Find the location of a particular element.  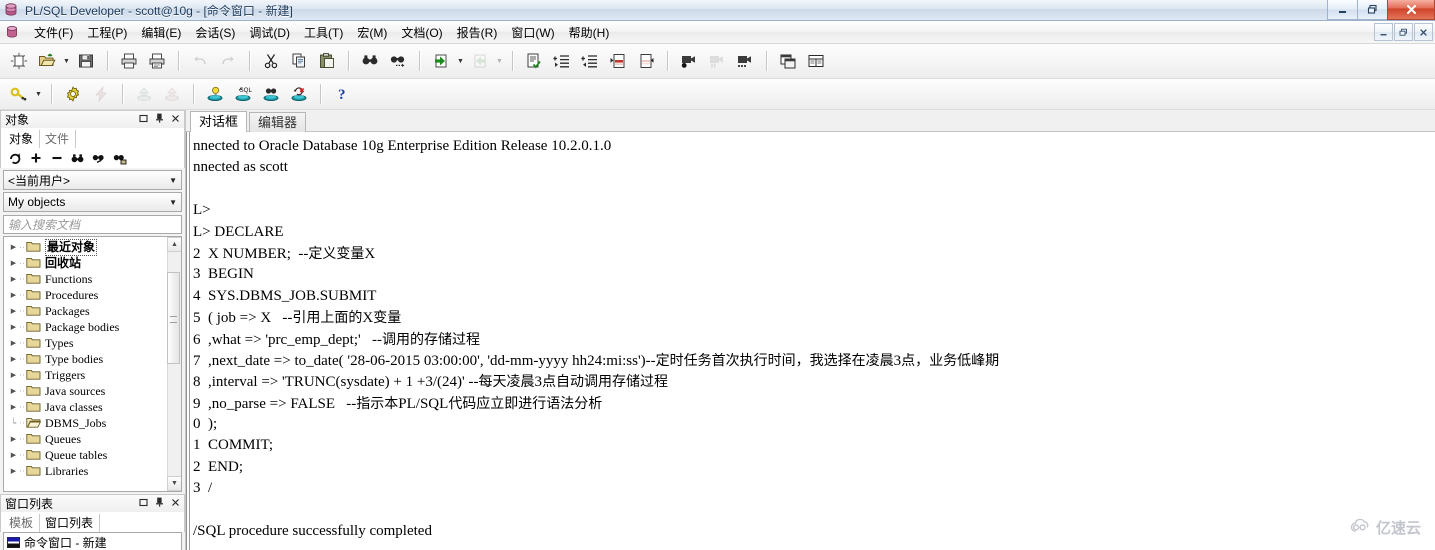

menu-macro: 宏(M) is located at coordinates (372, 32).